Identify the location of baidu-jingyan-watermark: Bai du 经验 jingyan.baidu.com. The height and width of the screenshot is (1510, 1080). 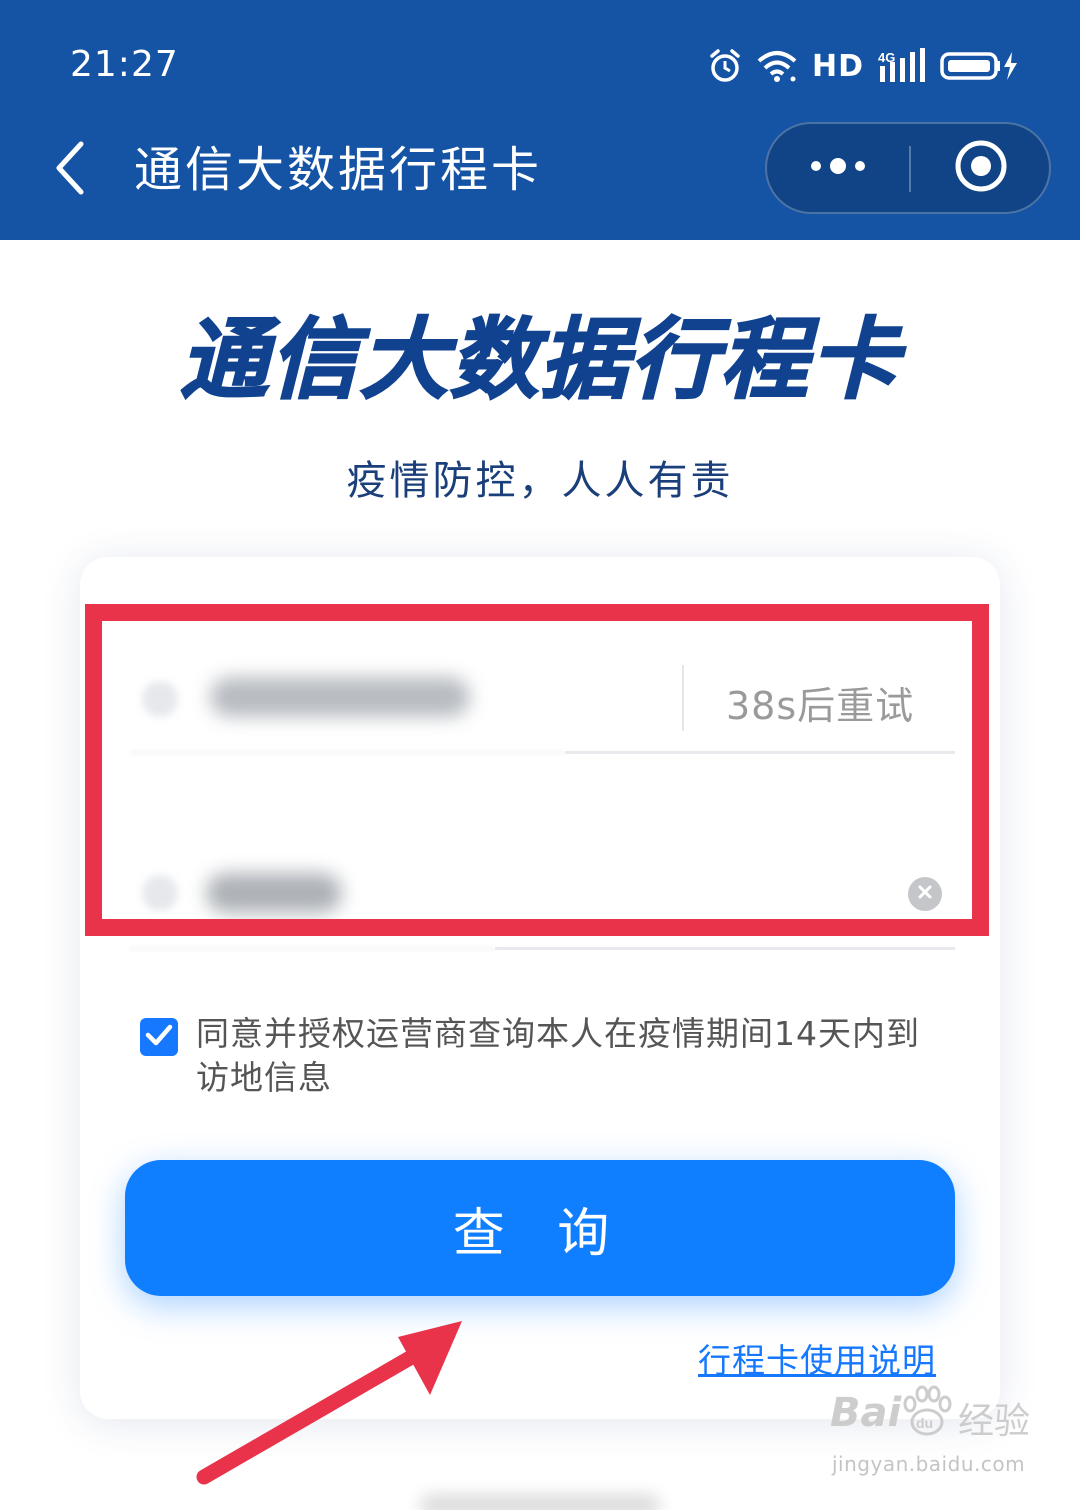
(940, 1437).